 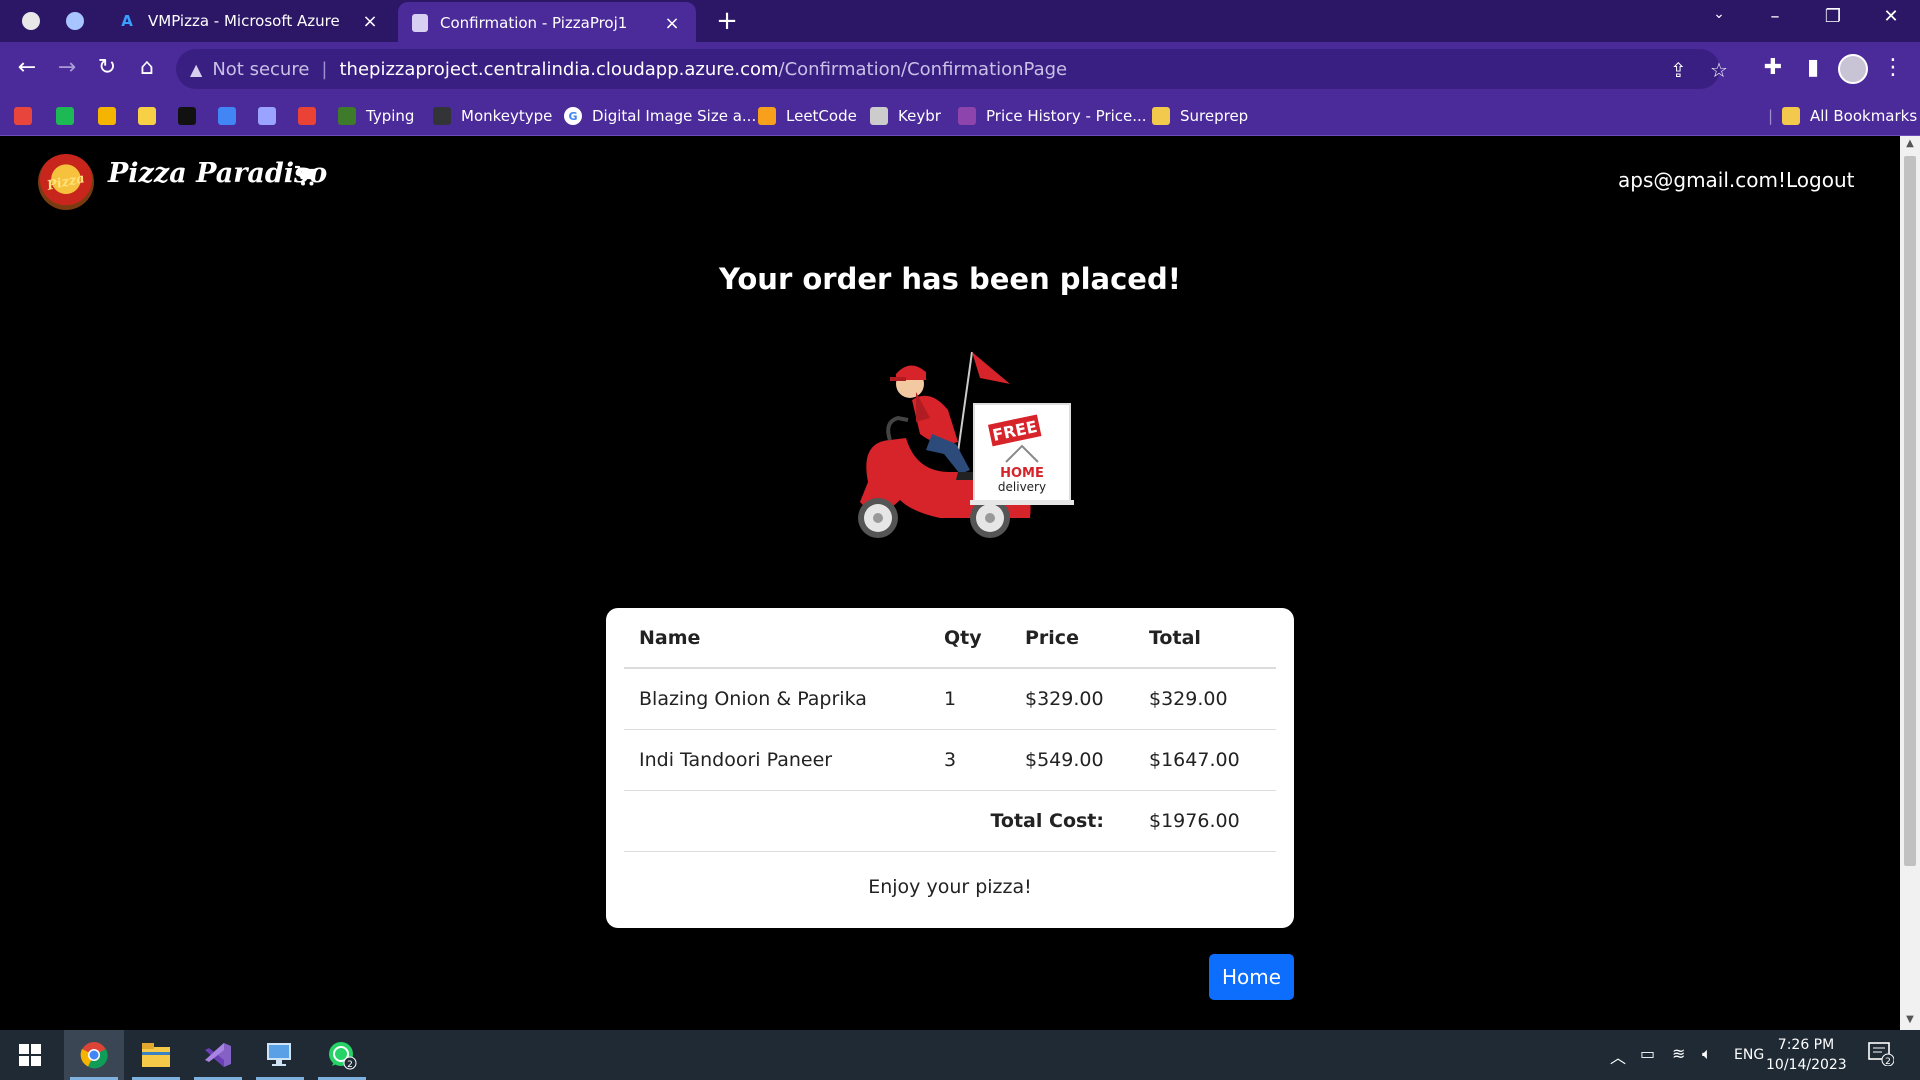 I want to click on scroll-up-icon: ▲, so click(x=1910, y=143).